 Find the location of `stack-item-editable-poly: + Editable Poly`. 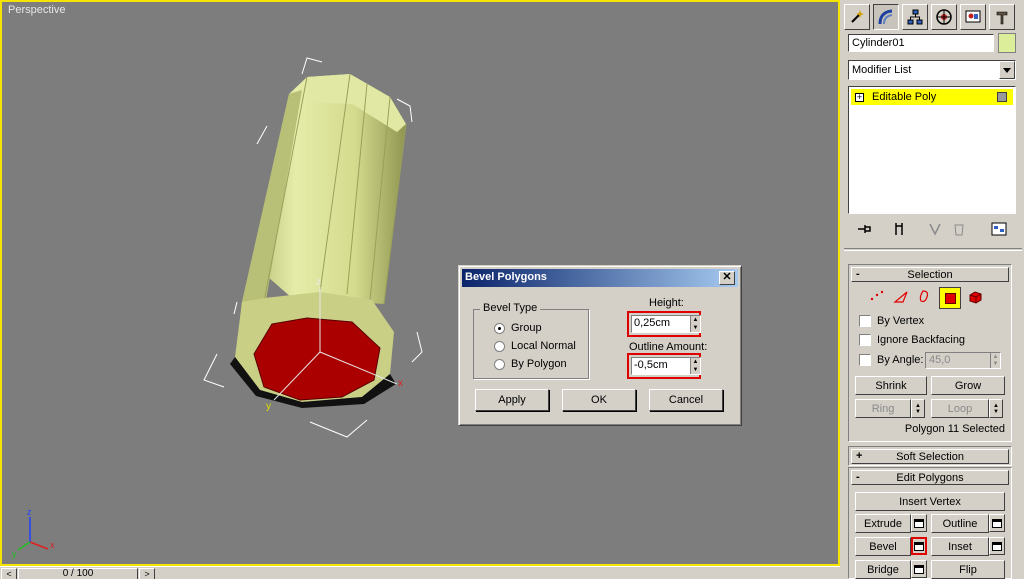

stack-item-editable-poly: + Editable Poly is located at coordinates (932, 97).